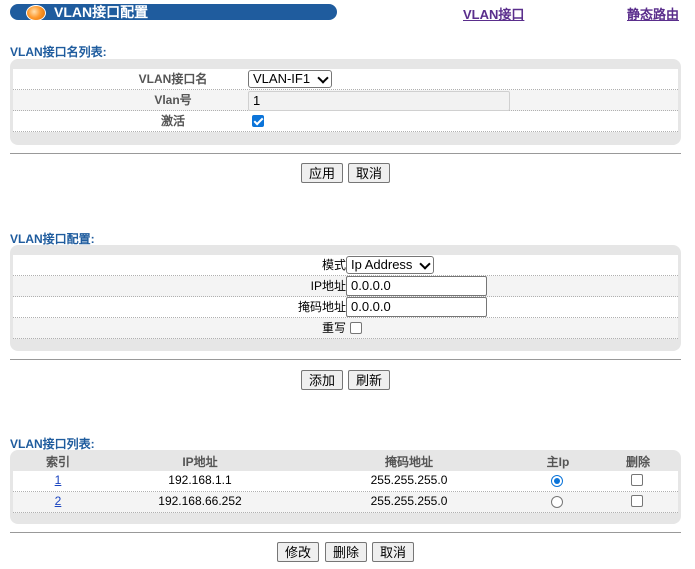  What do you see at coordinates (653, 13) in the screenshot?
I see `static-route-link: 静态路由` at bounding box center [653, 13].